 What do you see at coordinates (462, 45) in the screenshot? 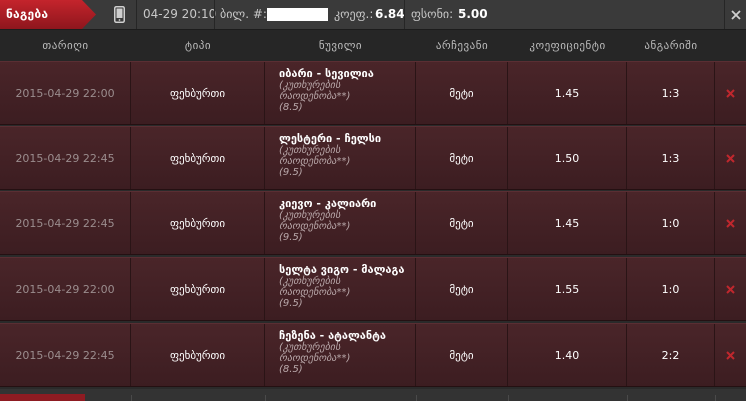
I see `header-choice: არჩევანი` at bounding box center [462, 45].